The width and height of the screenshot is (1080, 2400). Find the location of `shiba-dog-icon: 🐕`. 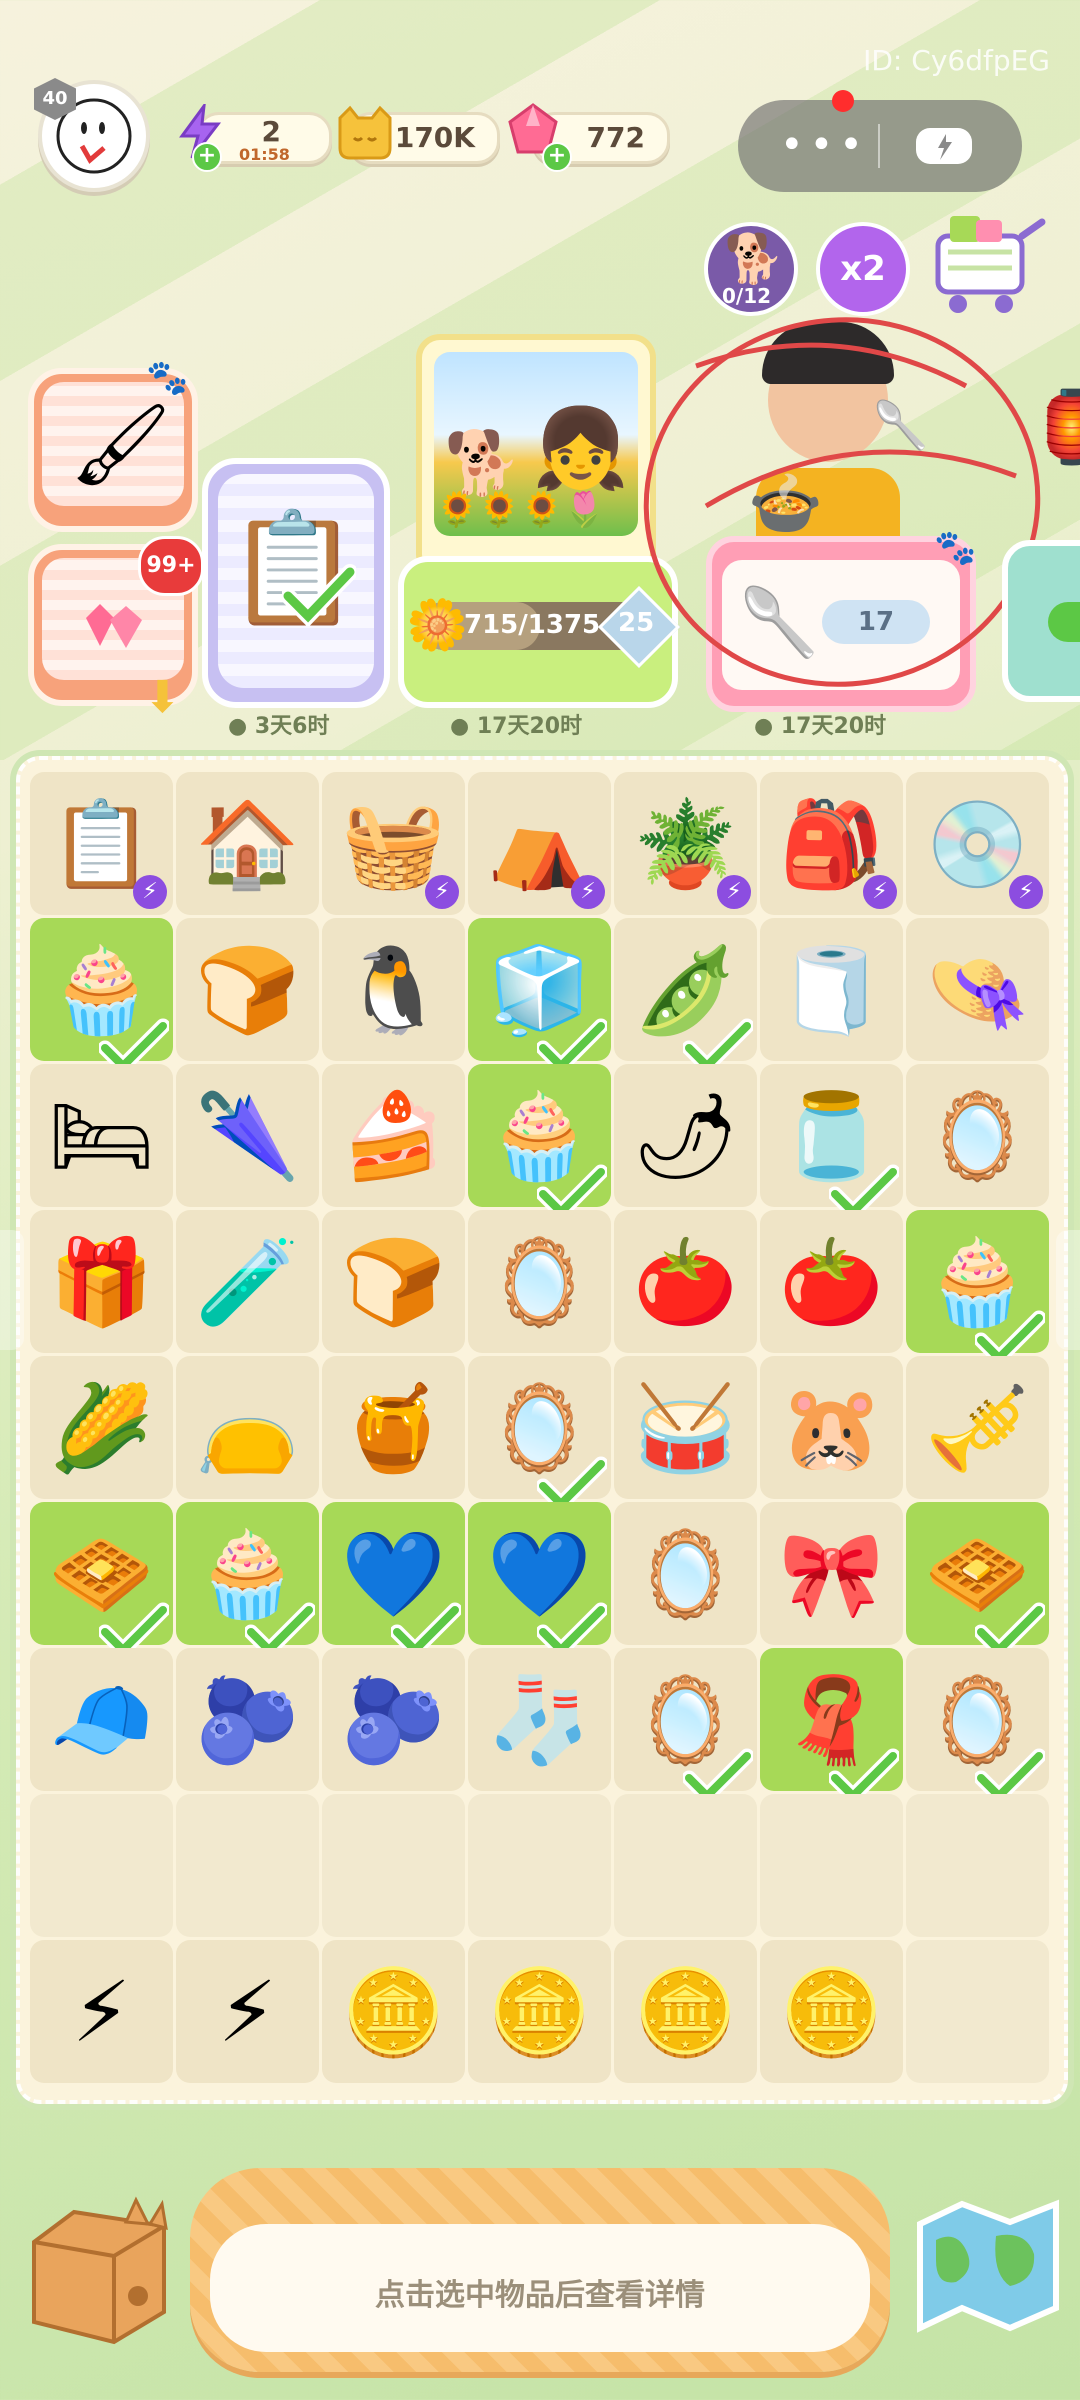

shiba-dog-icon: 🐕 is located at coordinates (483, 462).